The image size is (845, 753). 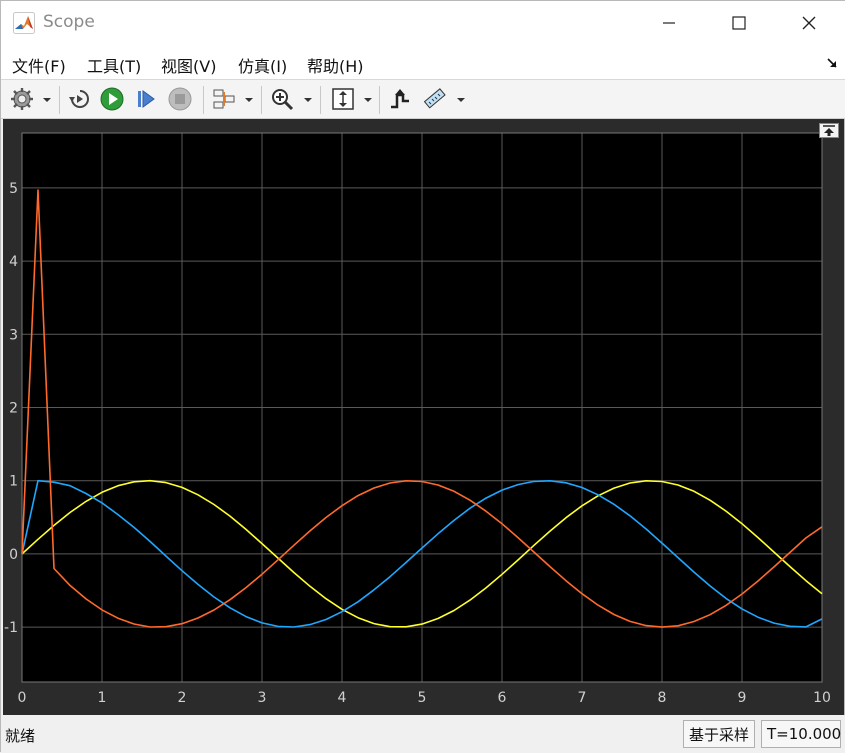 What do you see at coordinates (13, 482) in the screenshot?
I see `y-tick-label: 1` at bounding box center [13, 482].